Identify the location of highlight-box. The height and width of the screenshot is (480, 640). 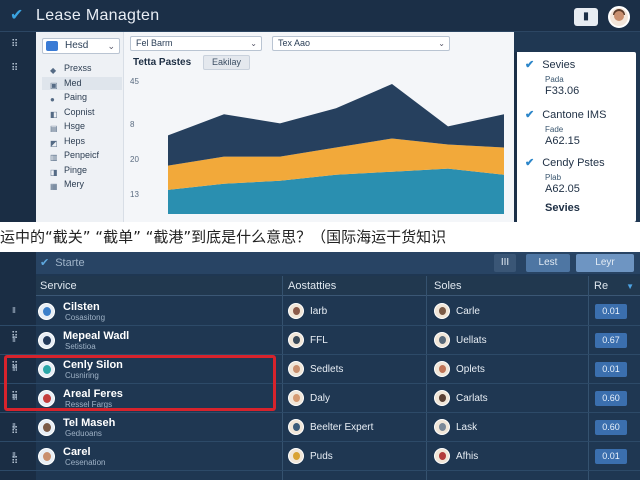
(140, 383).